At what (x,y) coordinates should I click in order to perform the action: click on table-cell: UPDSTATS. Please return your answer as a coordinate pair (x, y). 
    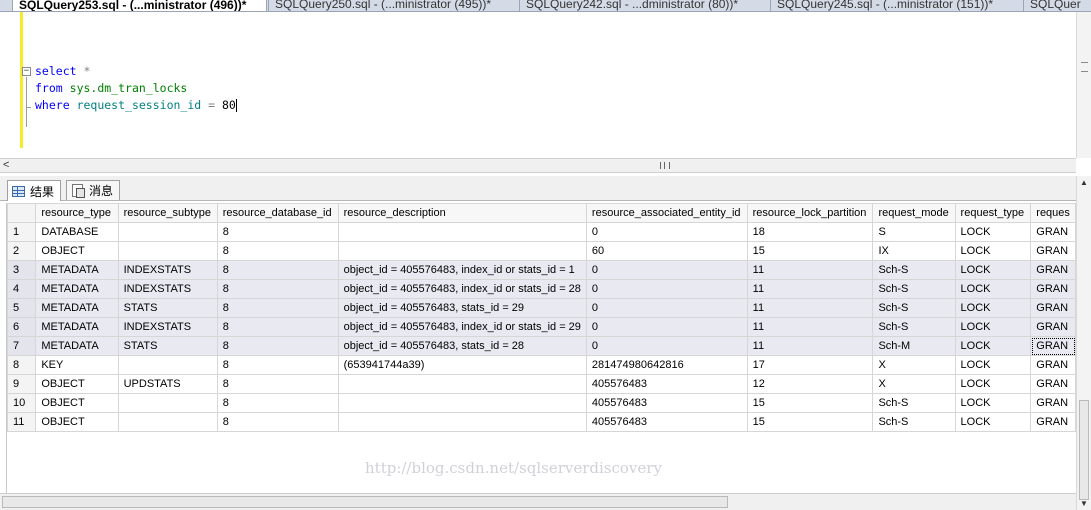
    Looking at the image, I should click on (167, 384).